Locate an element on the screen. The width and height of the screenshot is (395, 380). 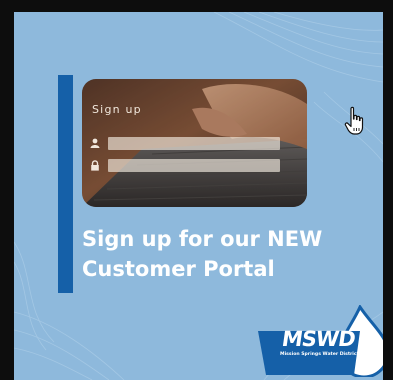
headline-line-2: Customer Portal is located at coordinates (178, 269).